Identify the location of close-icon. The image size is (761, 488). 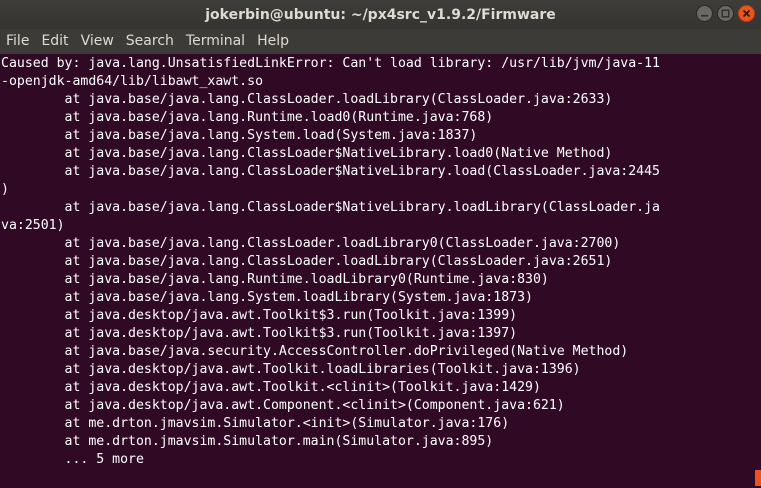
(746, 13).